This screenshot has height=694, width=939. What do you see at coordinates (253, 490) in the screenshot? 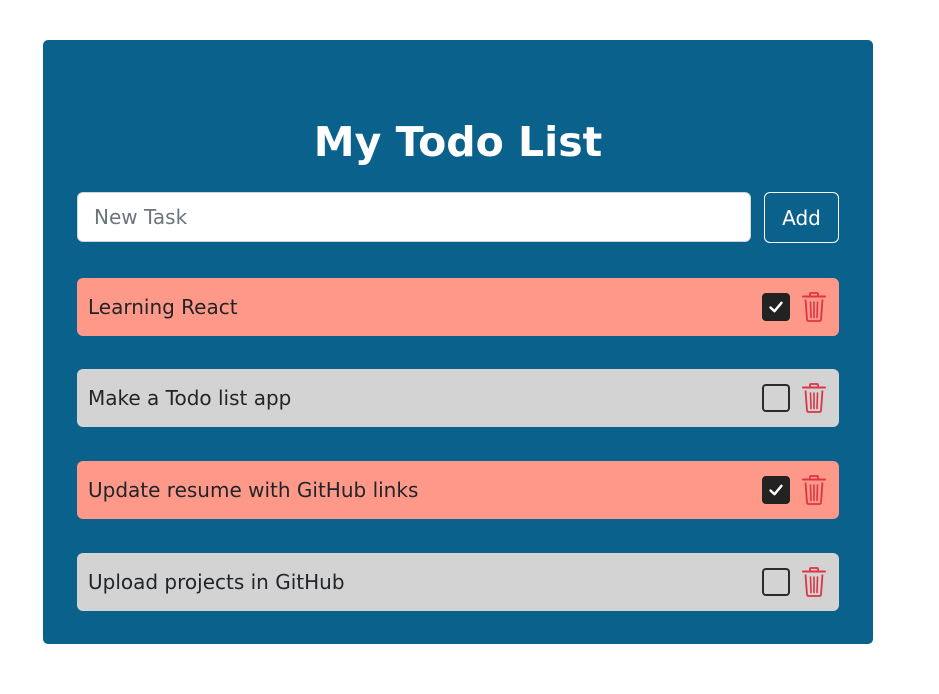
I see `task-text: Update resume with GitHub links` at bounding box center [253, 490].